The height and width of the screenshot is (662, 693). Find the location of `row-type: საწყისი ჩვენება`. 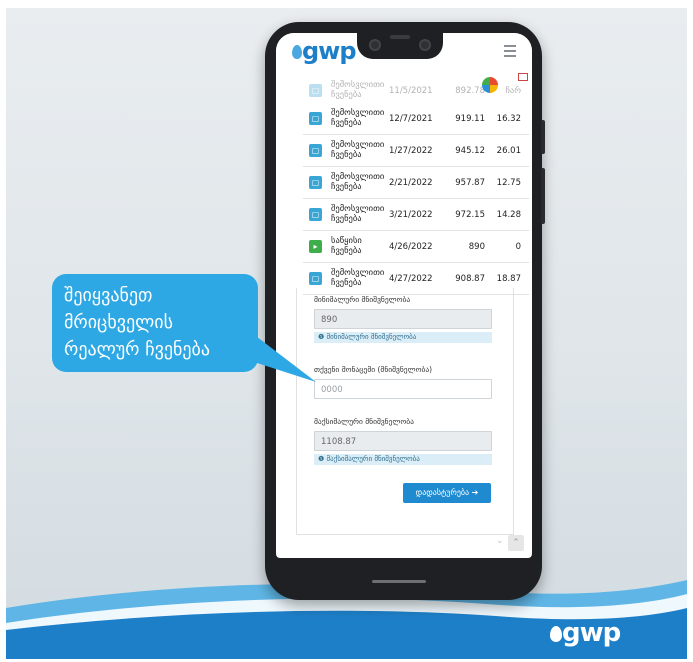

row-type: საწყისი ჩვენება is located at coordinates (346, 246).